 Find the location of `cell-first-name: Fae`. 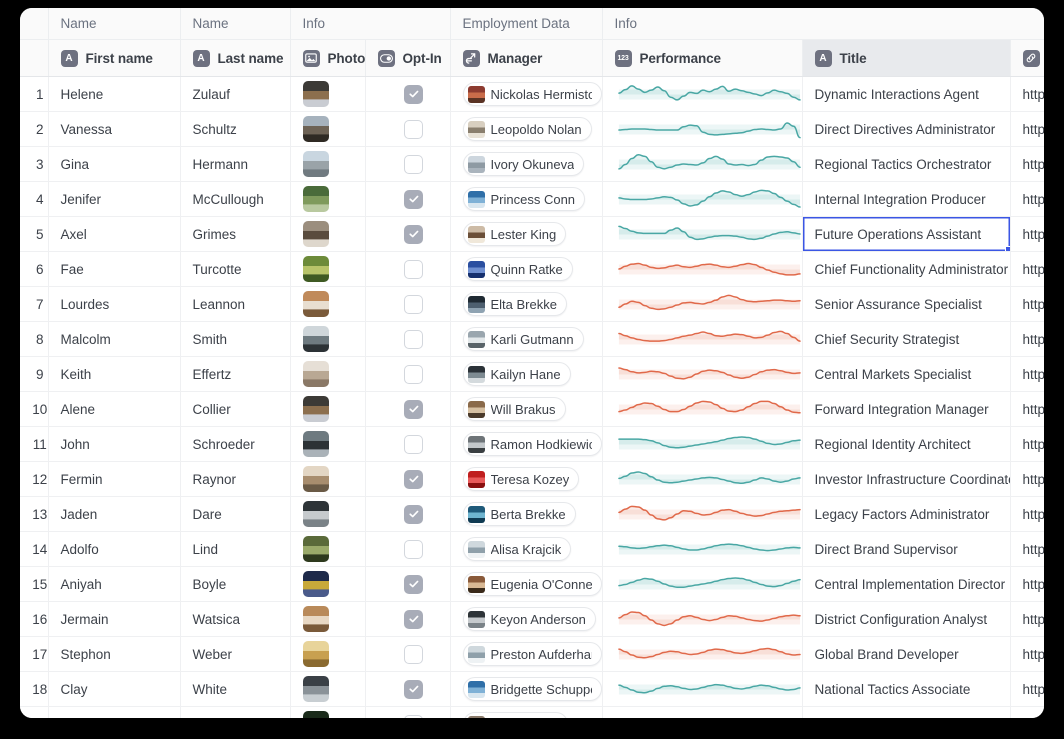

cell-first-name: Fae is located at coordinates (114, 269).